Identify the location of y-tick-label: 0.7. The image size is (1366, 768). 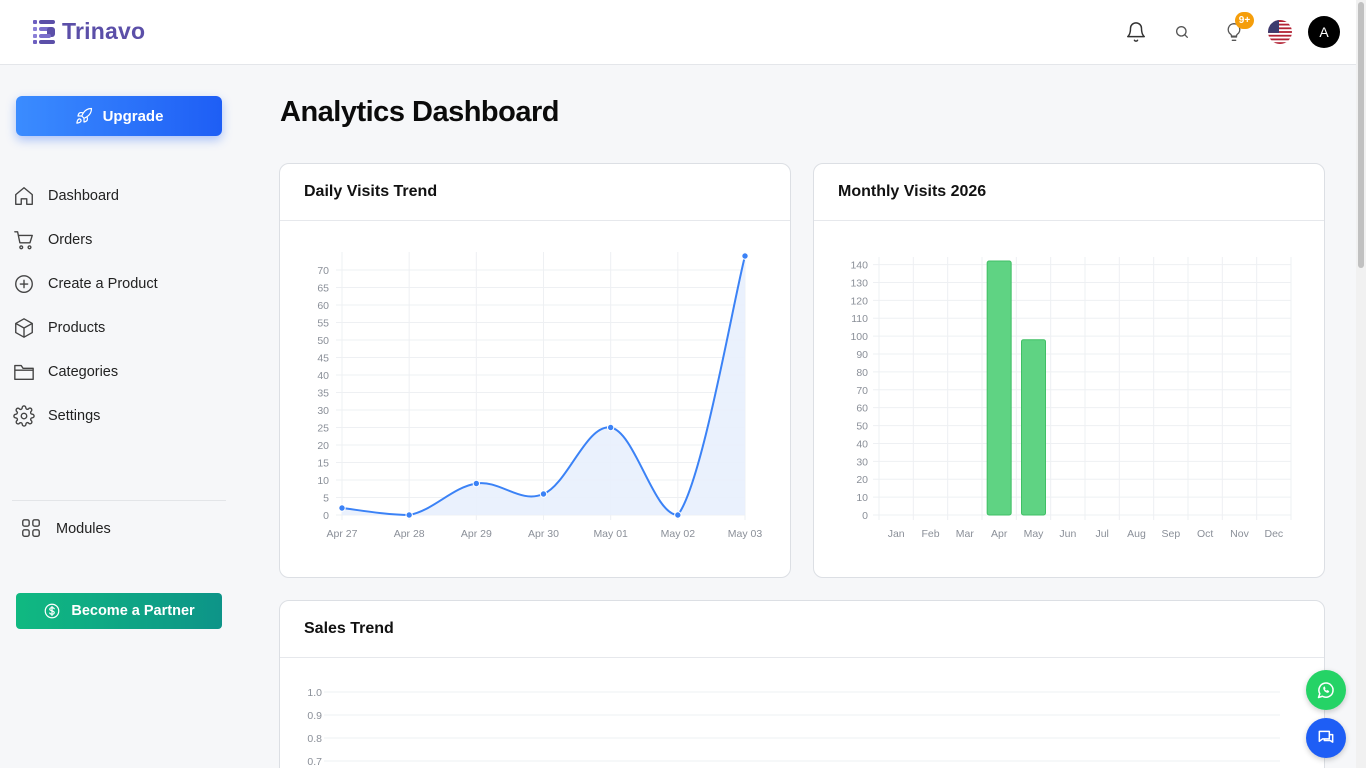
(314, 762).